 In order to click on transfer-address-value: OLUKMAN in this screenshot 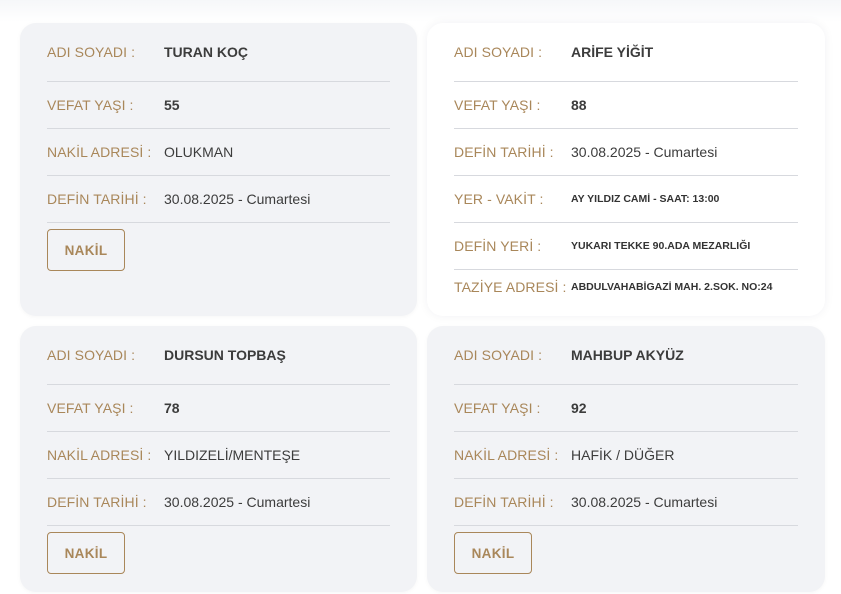, I will do `click(199, 152)`.